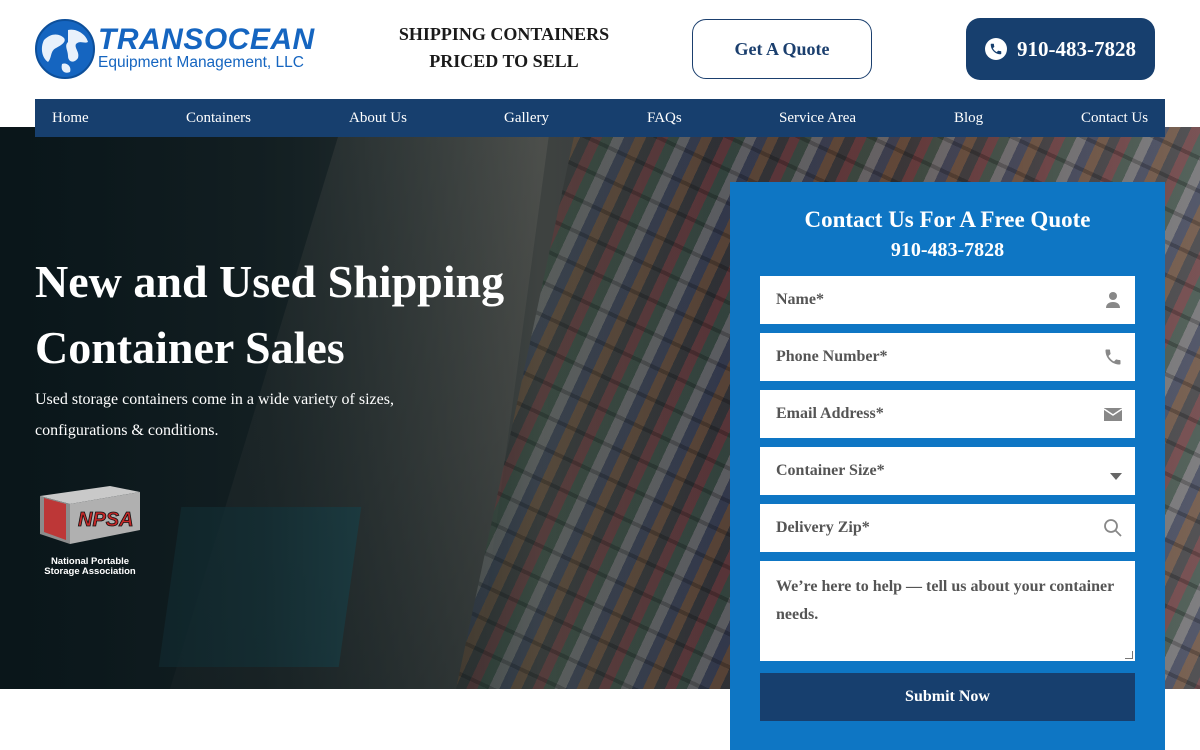 The image size is (1200, 750). Describe the element at coordinates (947, 219) in the screenshot. I see `form-title: Contact Us For A Free Quote` at that location.